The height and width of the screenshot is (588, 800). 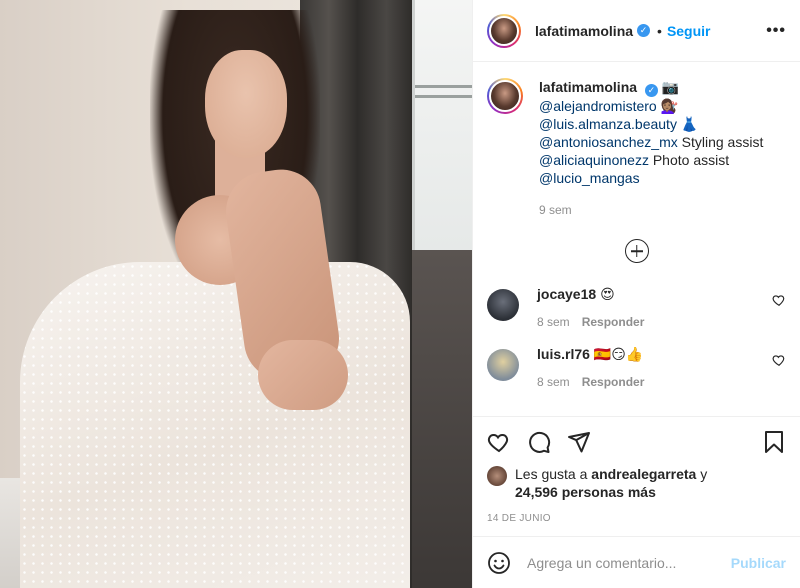 What do you see at coordinates (579, 442) in the screenshot?
I see `share-icon` at bounding box center [579, 442].